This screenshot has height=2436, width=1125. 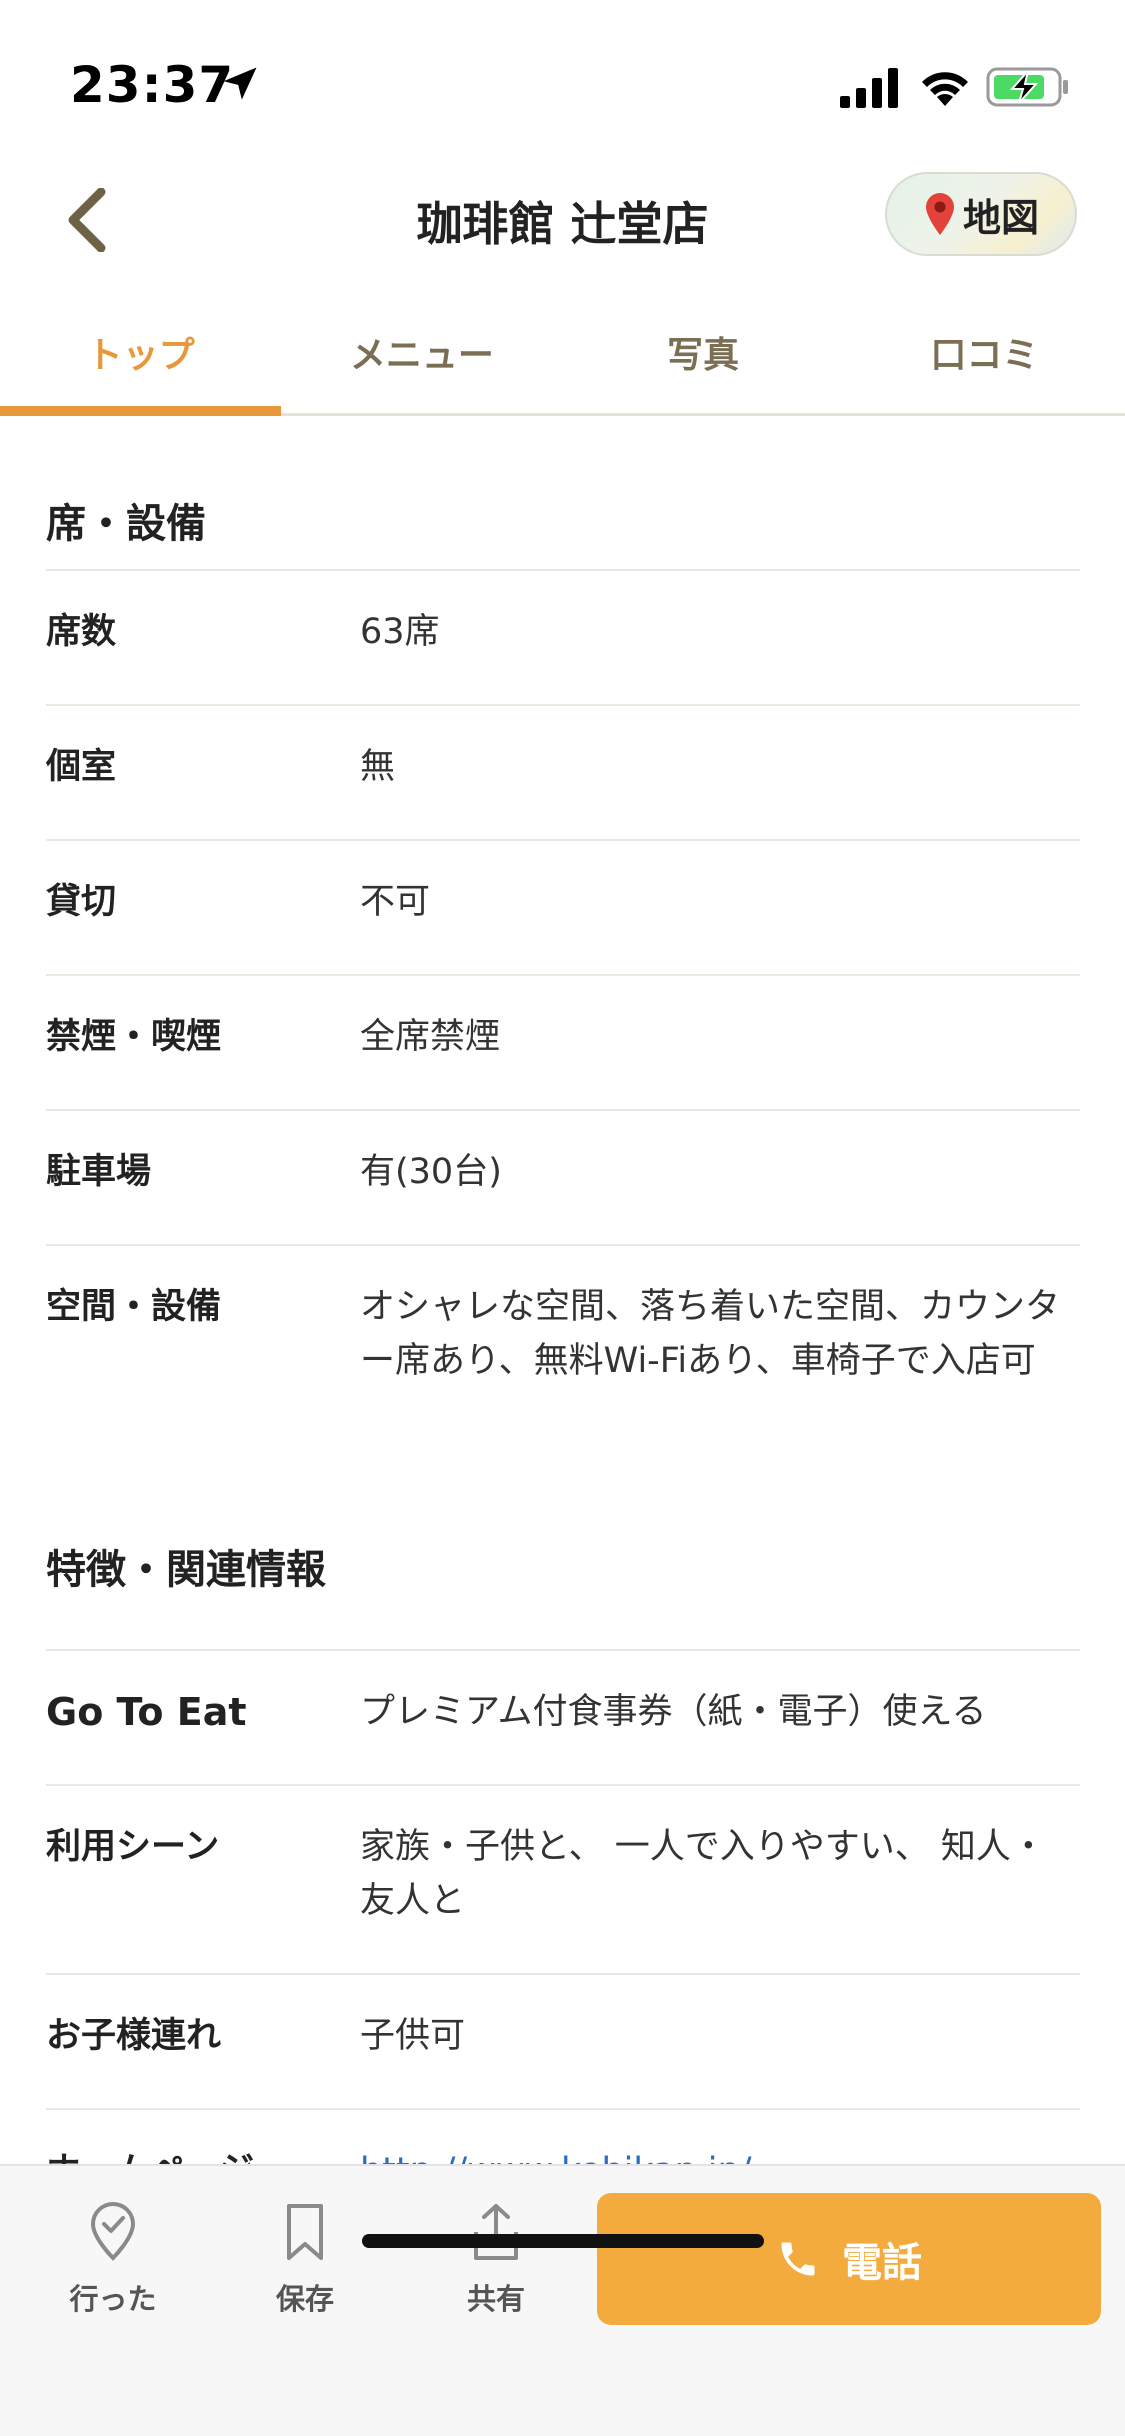 I want to click on map-pin-icon, so click(x=939, y=214).